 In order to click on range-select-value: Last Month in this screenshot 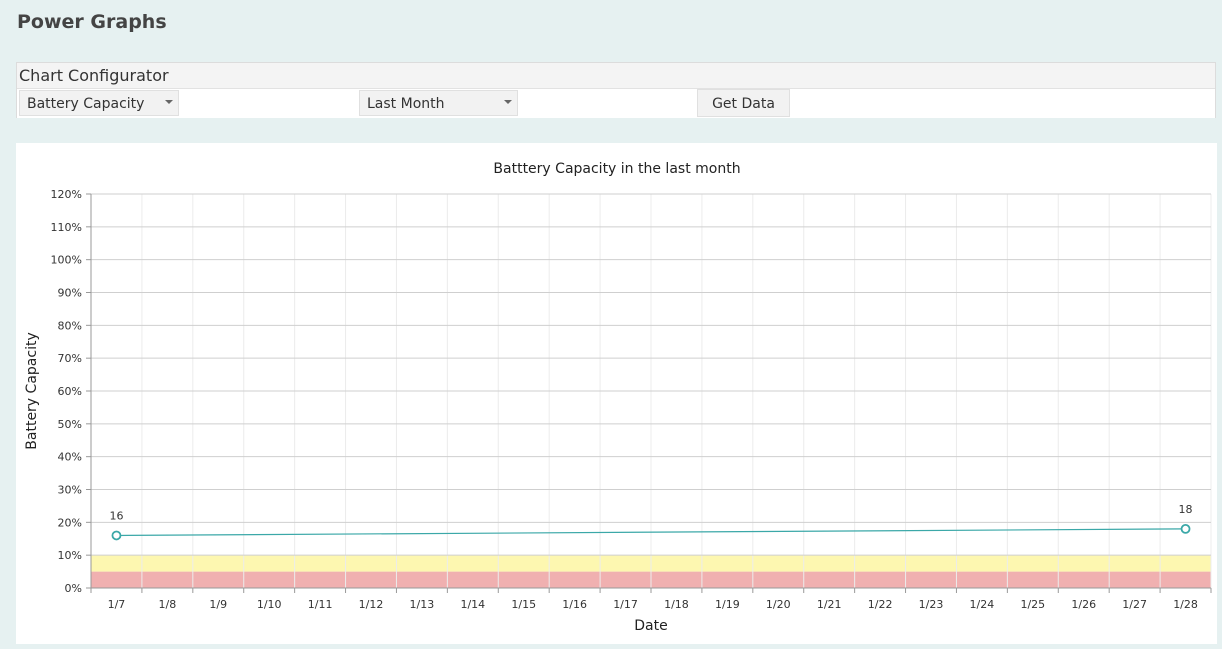, I will do `click(406, 104)`.